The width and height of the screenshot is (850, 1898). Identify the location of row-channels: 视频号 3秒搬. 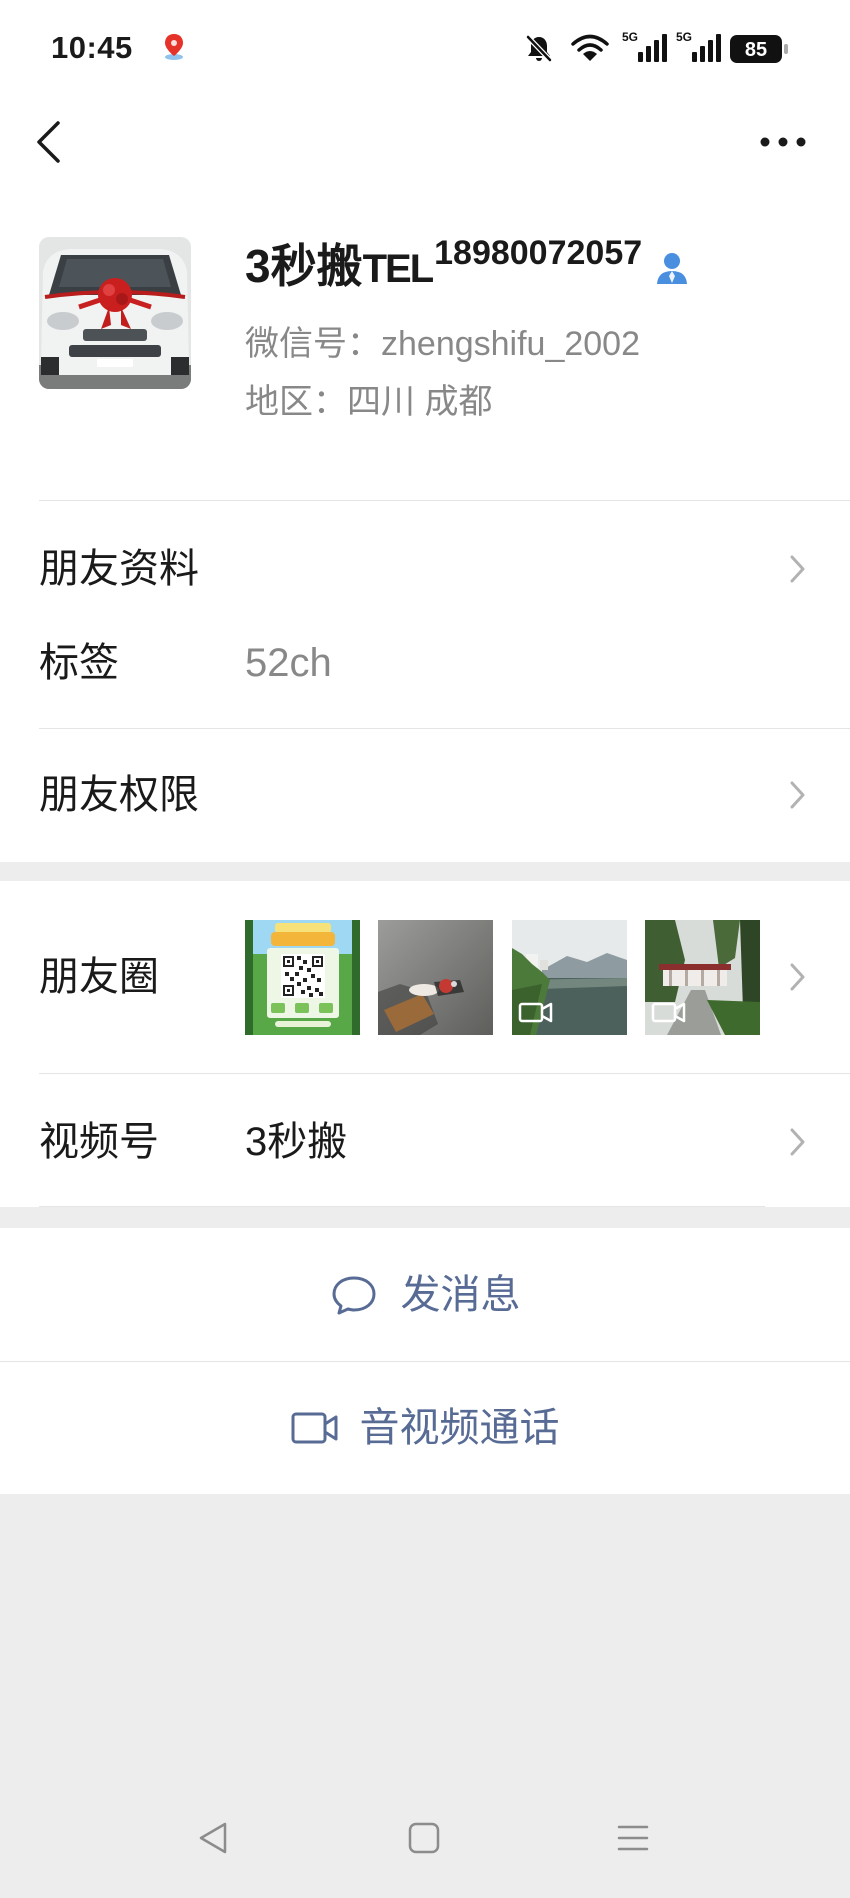
(425, 1142).